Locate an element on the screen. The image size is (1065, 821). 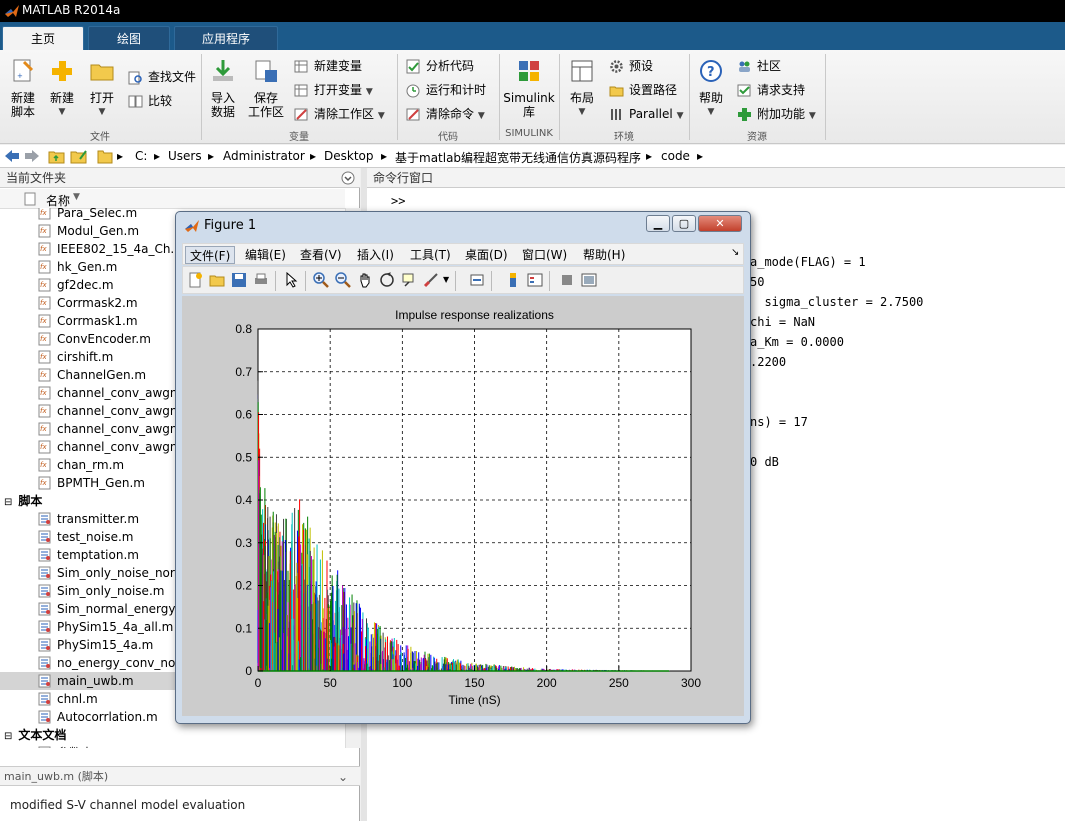
zoom-out-icon is located at coordinates (343, 280).